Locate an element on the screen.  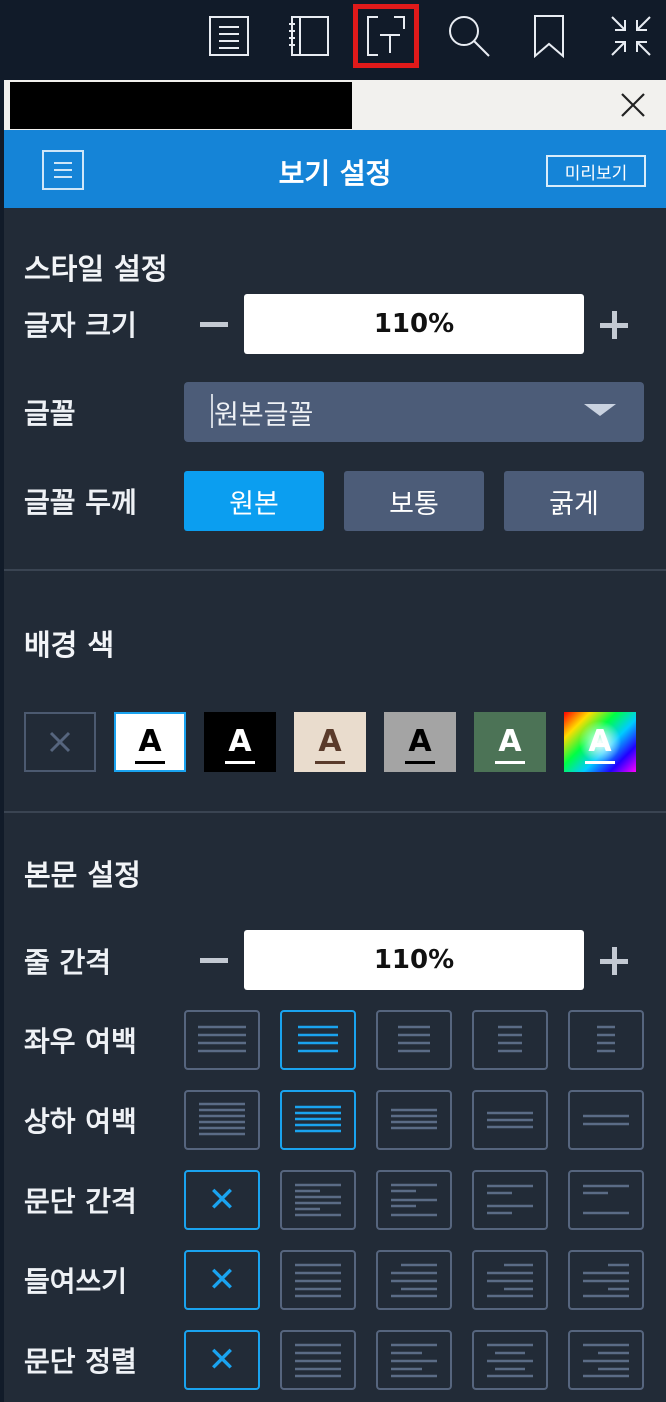
alignment-none: ✕ is located at coordinates (222, 1360).